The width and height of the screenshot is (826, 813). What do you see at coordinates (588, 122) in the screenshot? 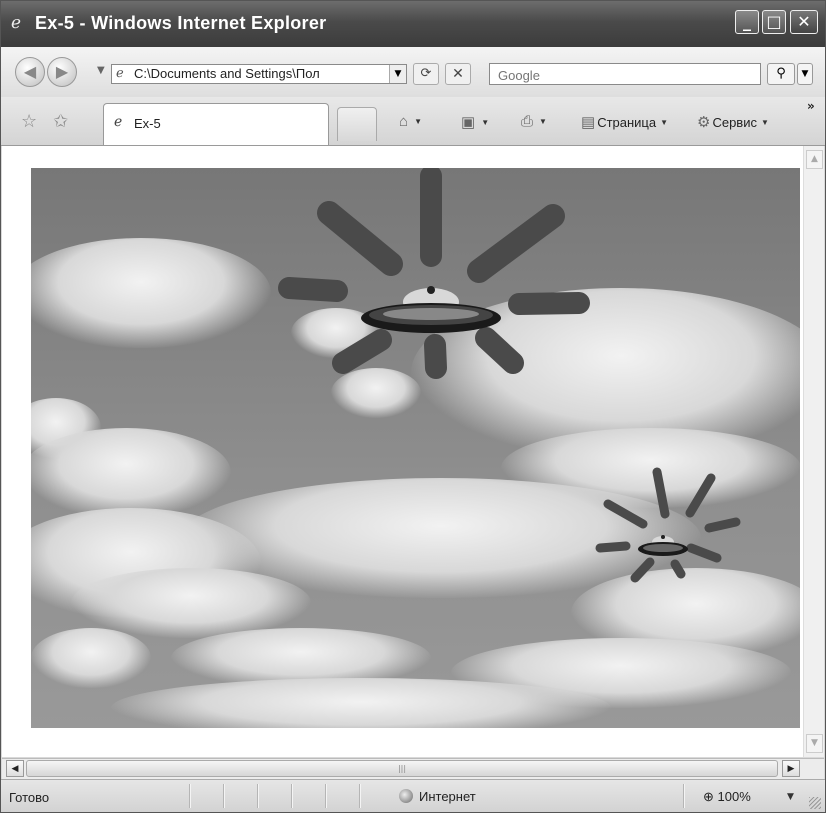
I see `page-icon: ▤` at bounding box center [588, 122].